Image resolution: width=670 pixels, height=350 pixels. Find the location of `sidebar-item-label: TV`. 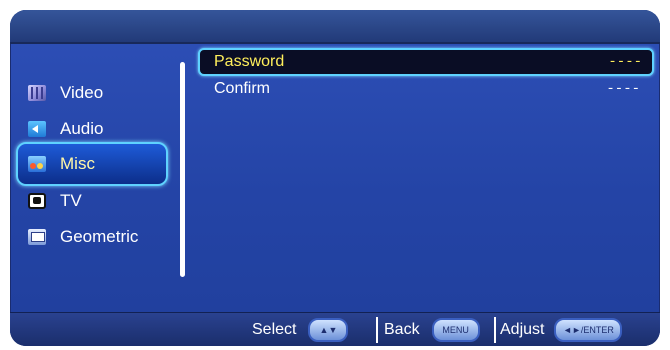

sidebar-item-label: TV is located at coordinates (71, 200).